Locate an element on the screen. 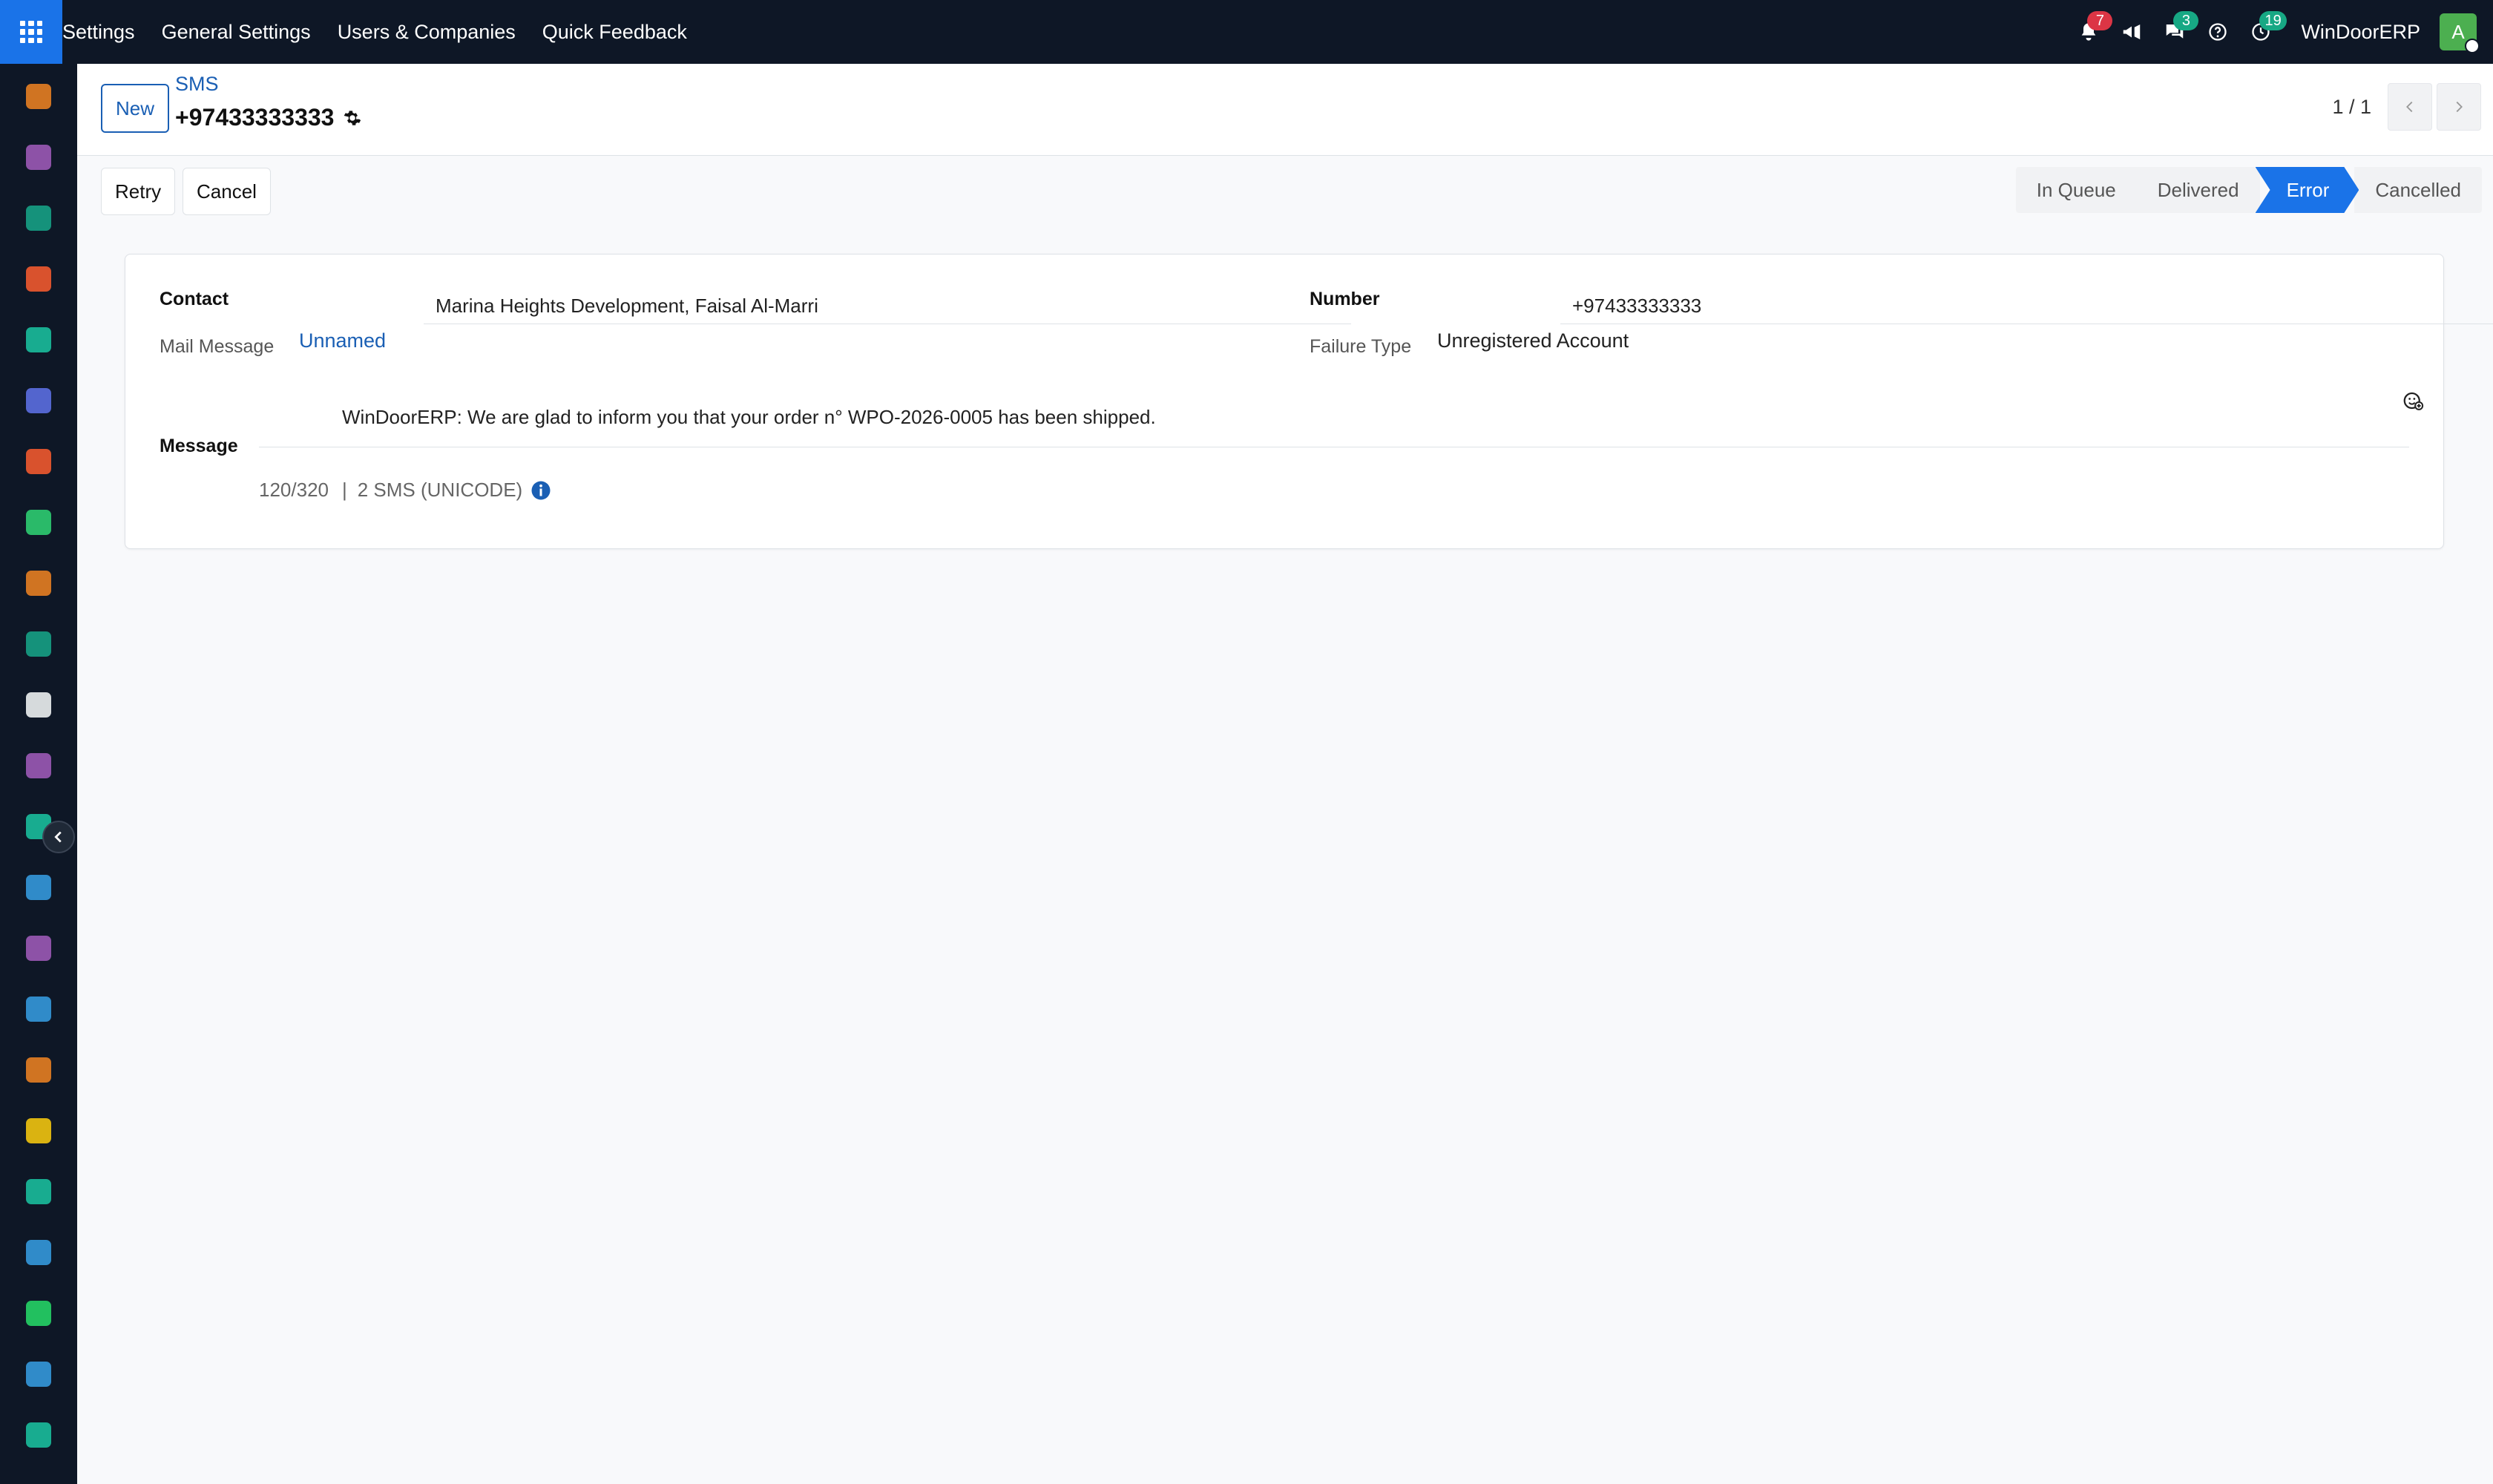  notes-icon-glyph is located at coordinates (38, 765).